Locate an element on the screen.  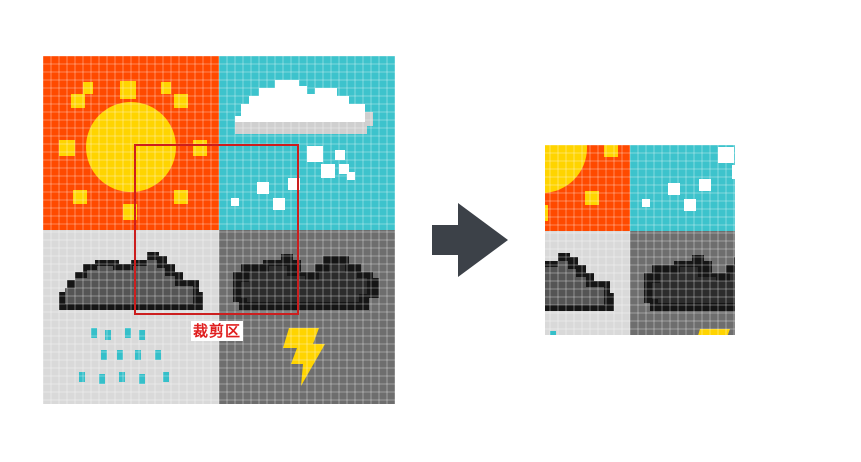
arrow-shape is located at coordinates (470, 240).